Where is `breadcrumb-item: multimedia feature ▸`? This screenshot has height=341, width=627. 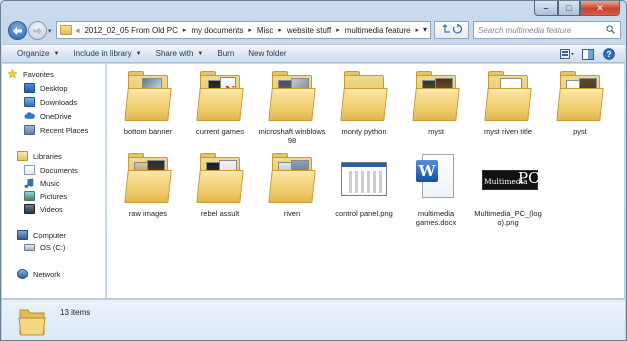 breadcrumb-item: multimedia feature ▸ is located at coordinates (384, 30).